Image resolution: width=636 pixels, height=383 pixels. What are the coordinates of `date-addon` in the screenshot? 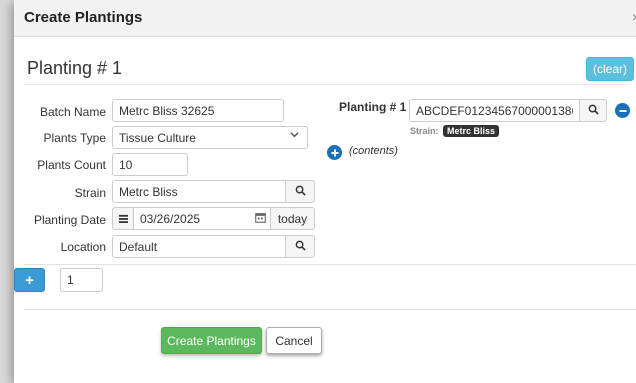 It's located at (123, 218).